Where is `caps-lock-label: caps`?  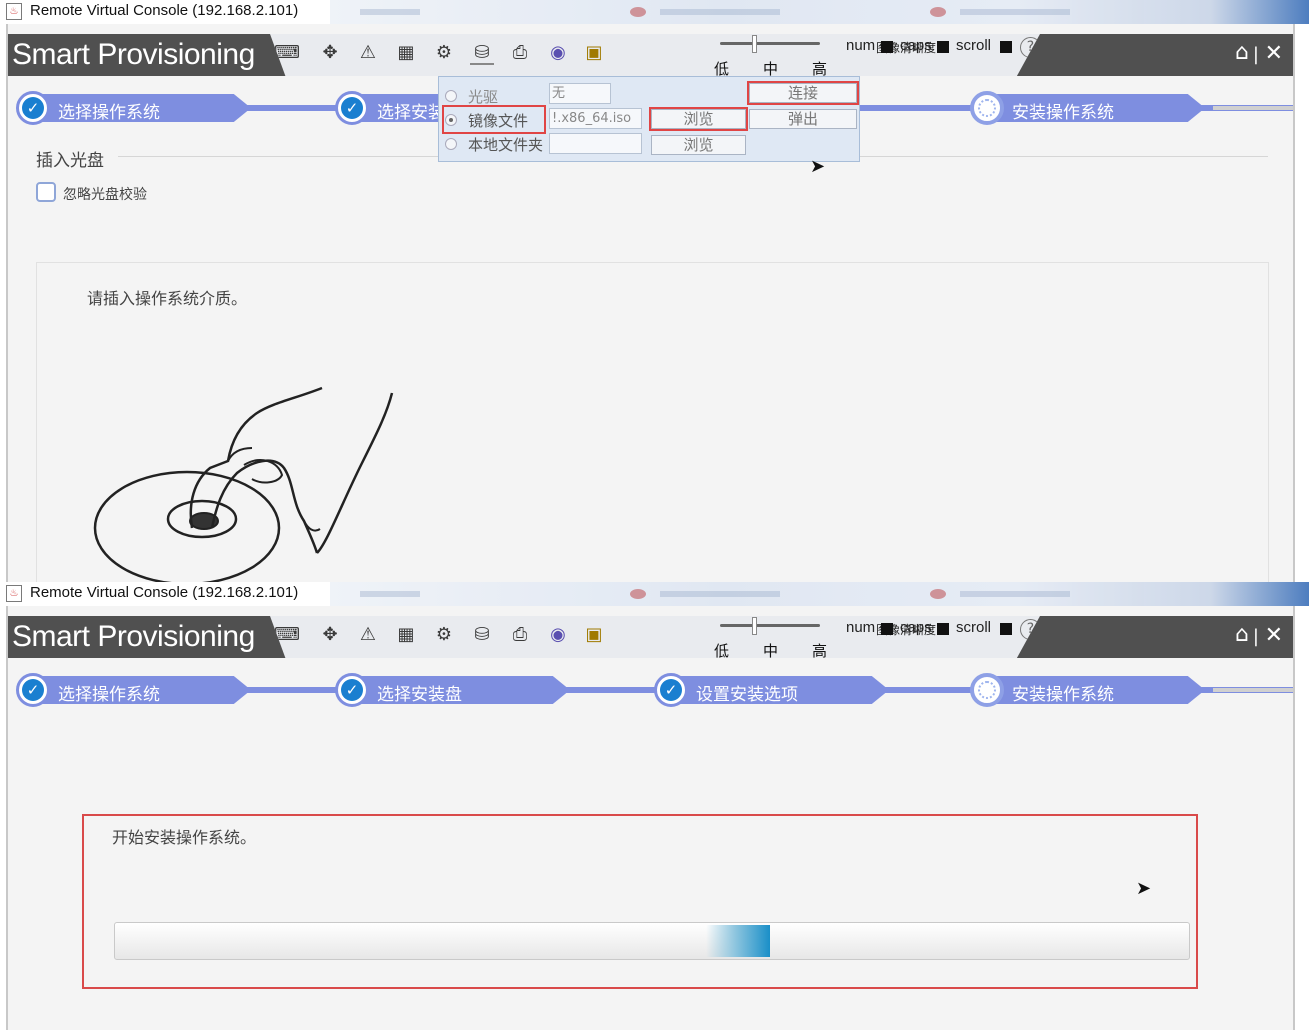
caps-lock-label: caps is located at coordinates (916, 45).